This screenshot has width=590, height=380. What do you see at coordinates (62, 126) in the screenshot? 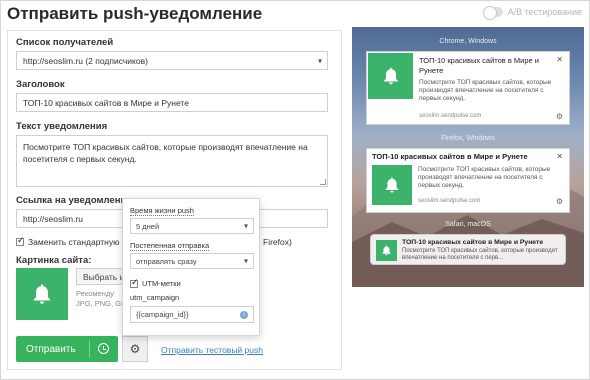
I see `text-label: Текст уведомления` at bounding box center [62, 126].